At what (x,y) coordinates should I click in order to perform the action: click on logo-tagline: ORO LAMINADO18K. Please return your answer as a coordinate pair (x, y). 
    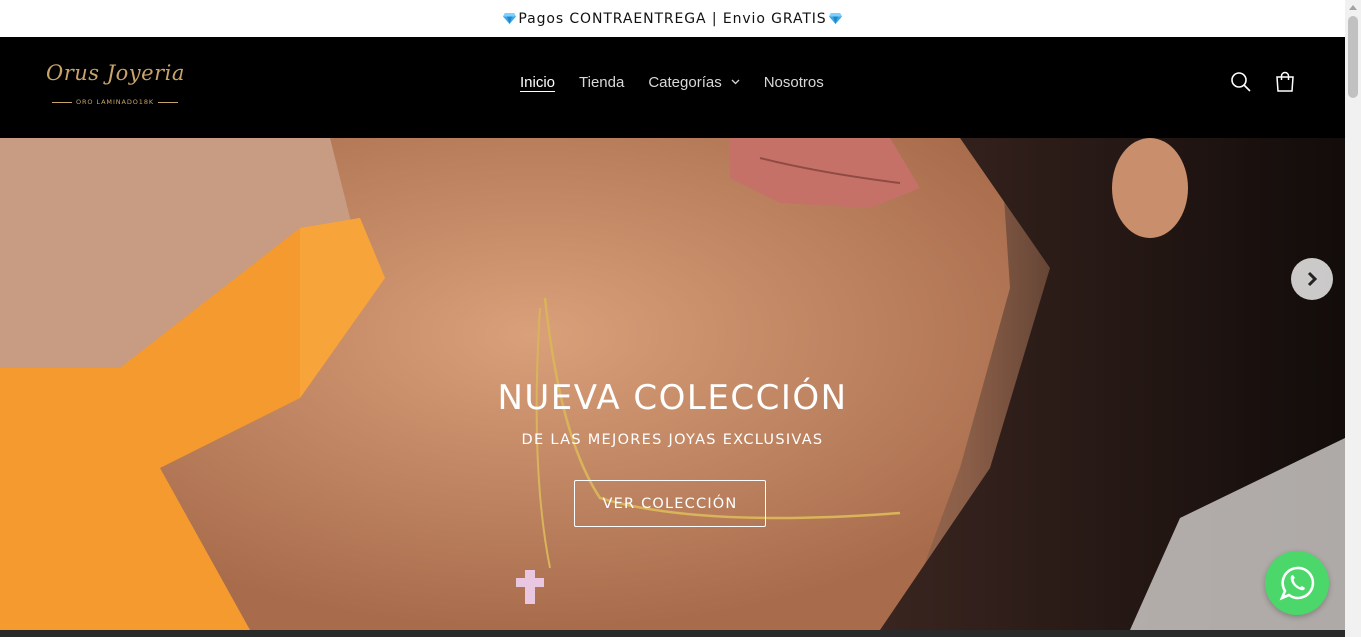
    Looking at the image, I should click on (115, 102).